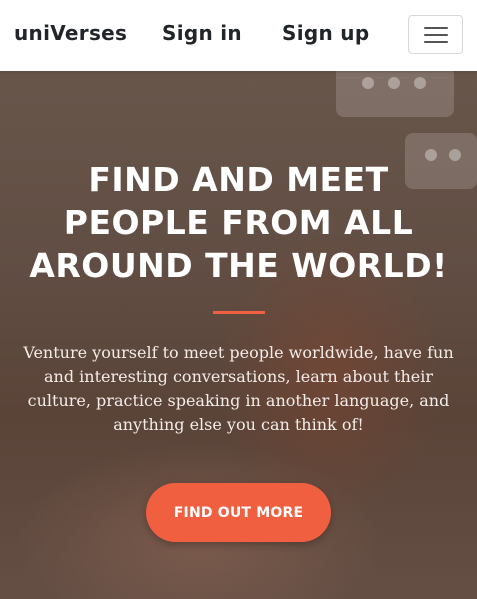 This screenshot has height=599, width=477. I want to click on signup-link: Sign up, so click(325, 33).